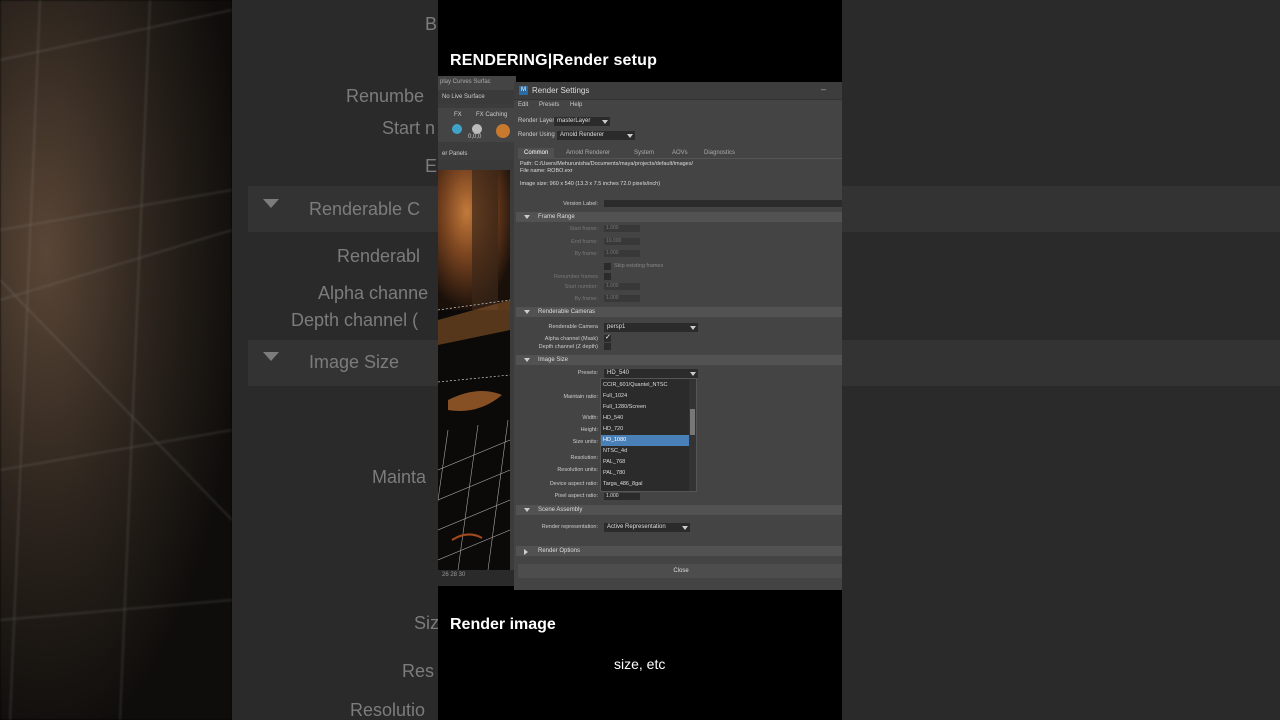 The width and height of the screenshot is (1280, 720). Describe the element at coordinates (523, 90) in the screenshot. I see `maya-app-icon: M` at that location.